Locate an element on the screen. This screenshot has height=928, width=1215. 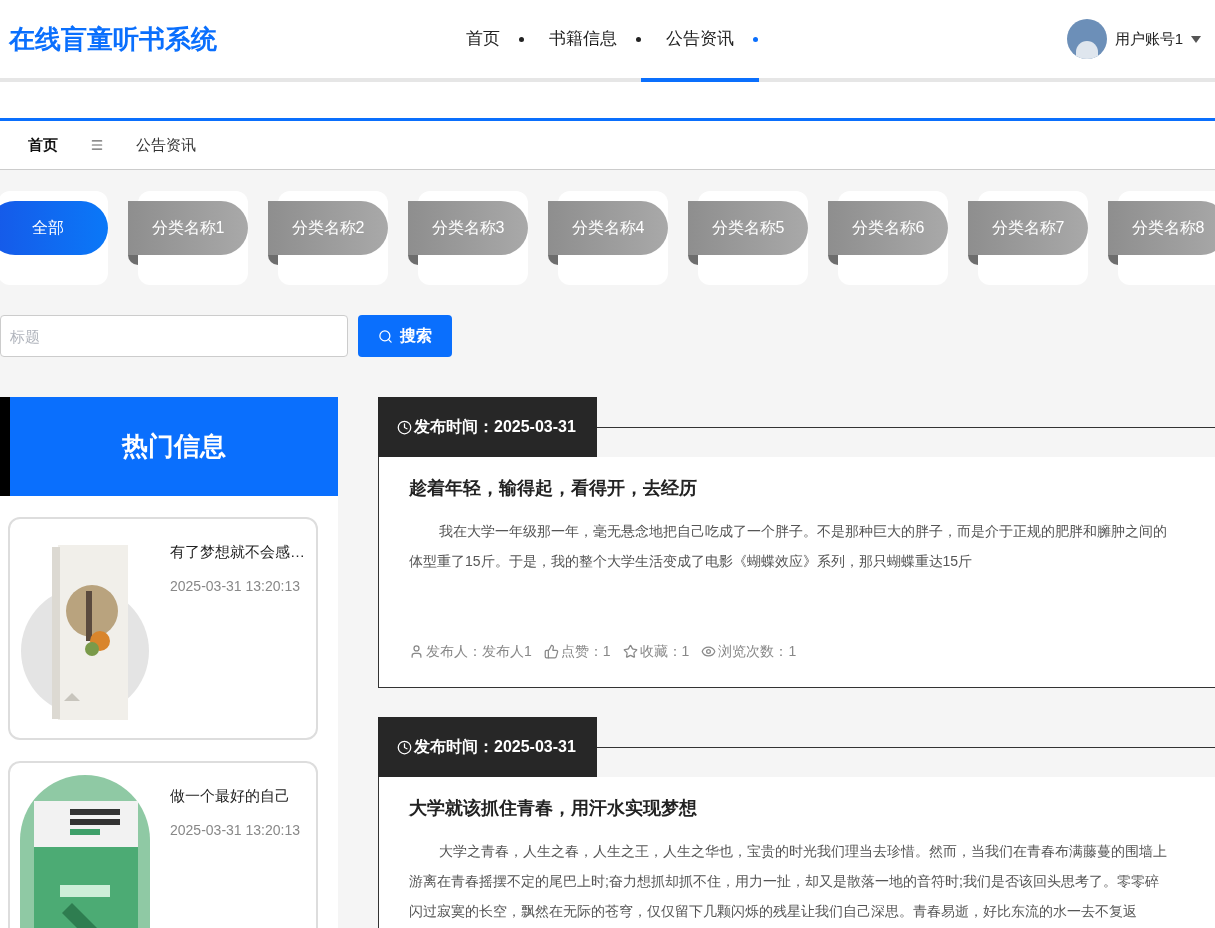
article-meta: 收藏：1 is located at coordinates (664, 651).